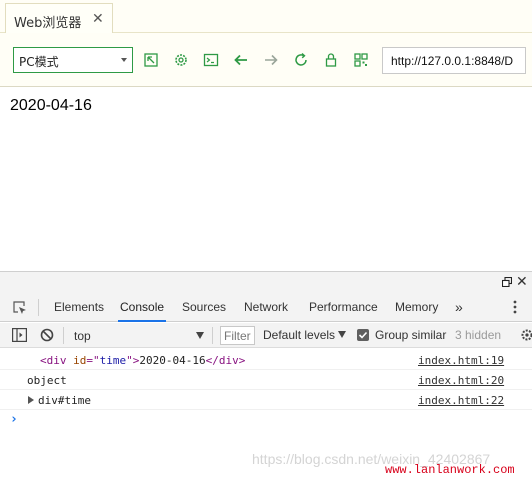  Describe the element at coordinates (411, 335) in the screenshot. I see `group-similar-label: Group similar` at that location.